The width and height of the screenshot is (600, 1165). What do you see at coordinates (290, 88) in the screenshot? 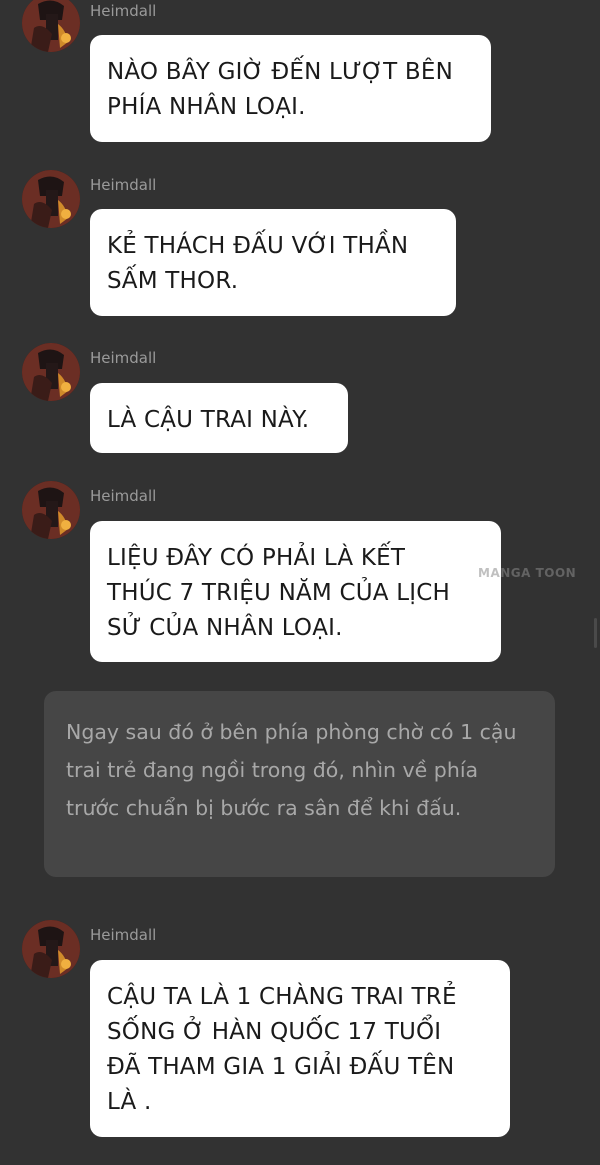
I see `message-bubble: NÀO BÂY GIỜ ĐẾN LƯỢT BÊN PHÍA NHÂN LOẠI.` at bounding box center [290, 88].